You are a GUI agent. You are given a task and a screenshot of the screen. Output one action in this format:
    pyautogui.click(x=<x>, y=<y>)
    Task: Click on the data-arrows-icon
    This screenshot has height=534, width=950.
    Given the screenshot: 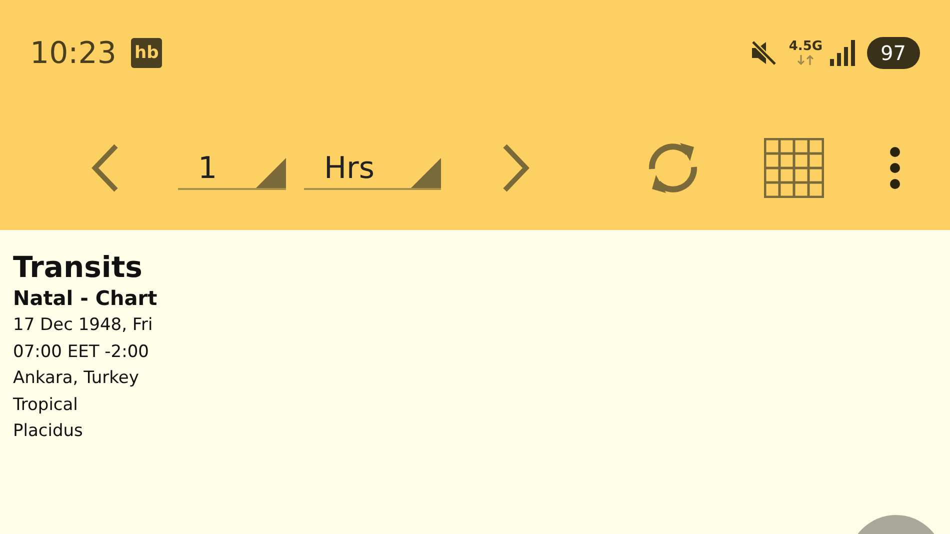 What is the action you would take?
    pyautogui.click(x=806, y=60)
    